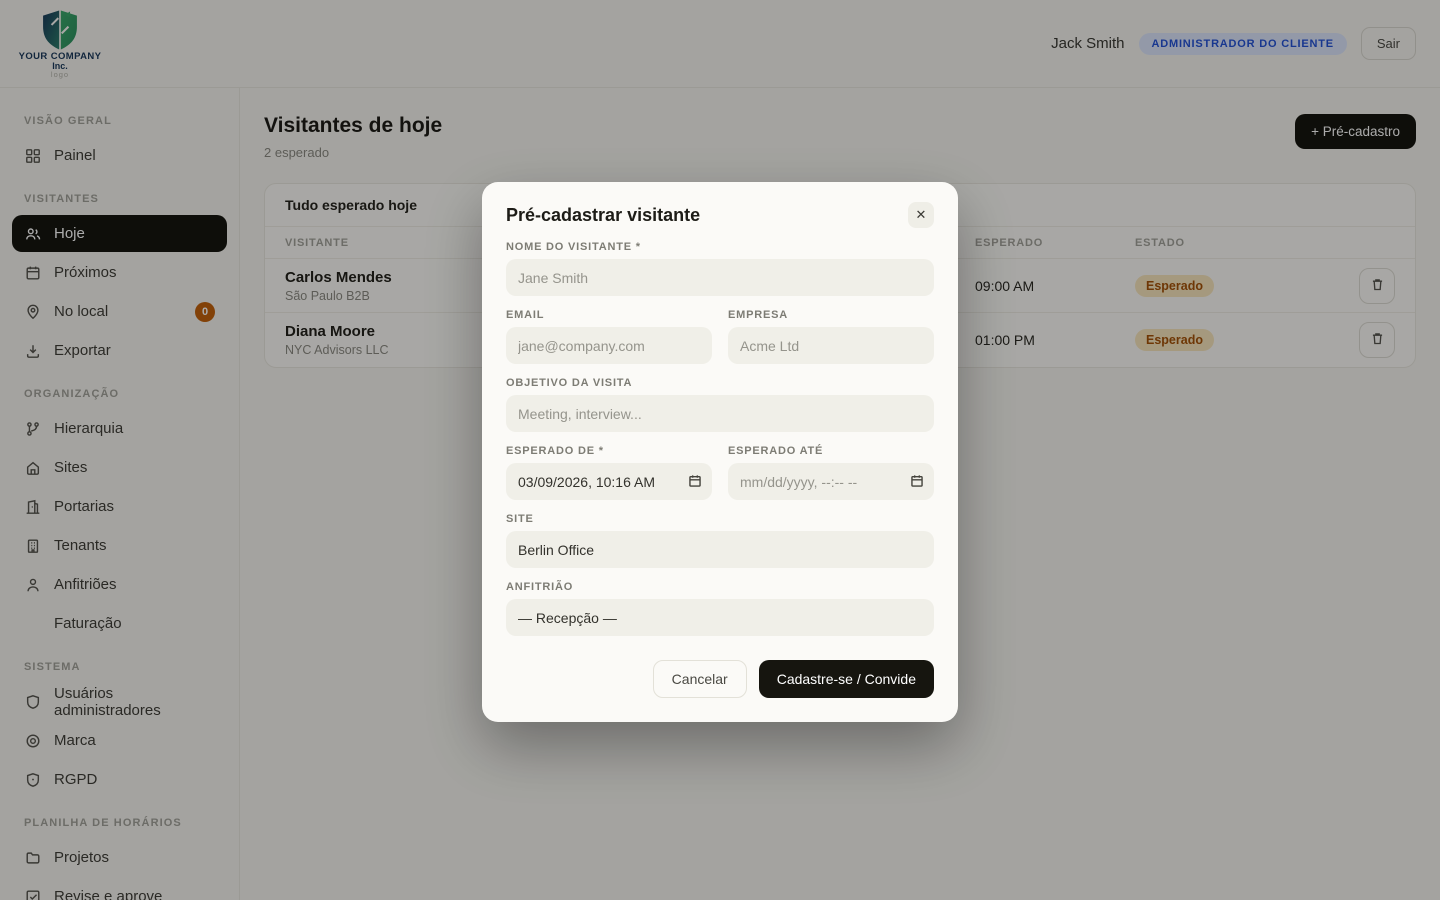  What do you see at coordinates (699, 679) in the screenshot?
I see `cancel-button: Cancelar` at bounding box center [699, 679].